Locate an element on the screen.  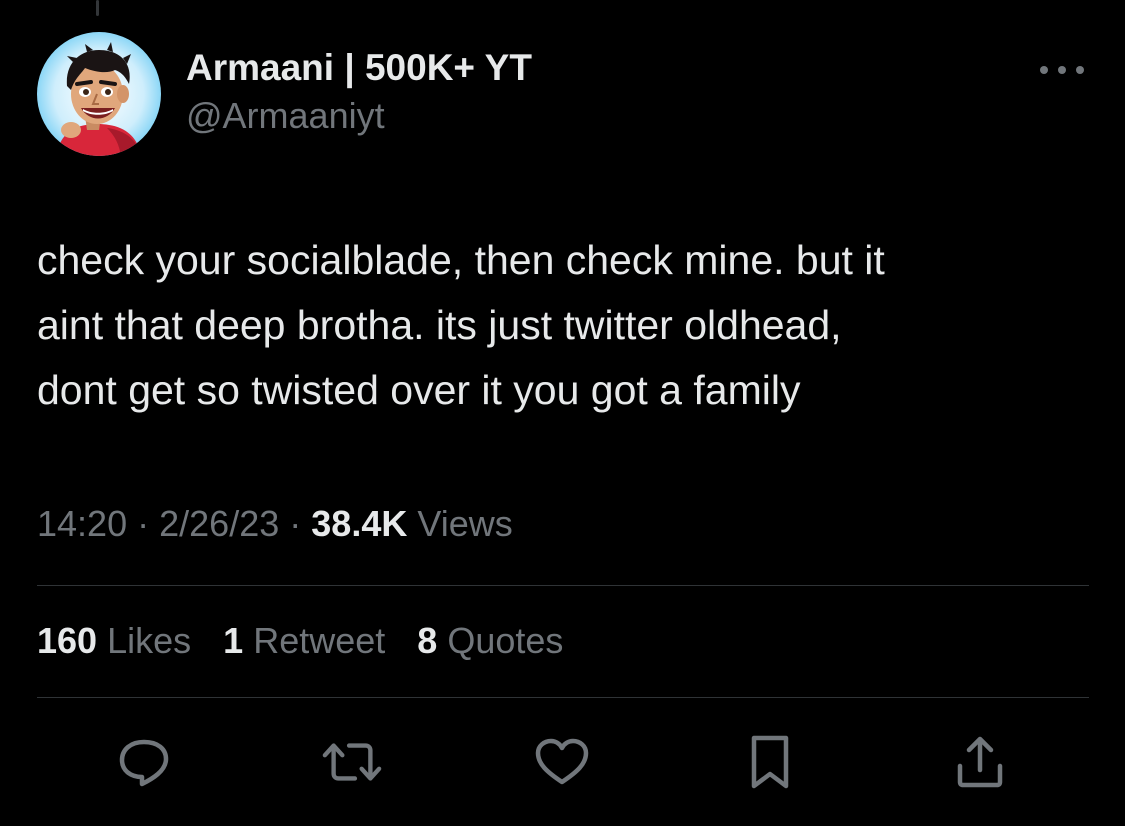
more-icon is located at coordinates (1062, 70).